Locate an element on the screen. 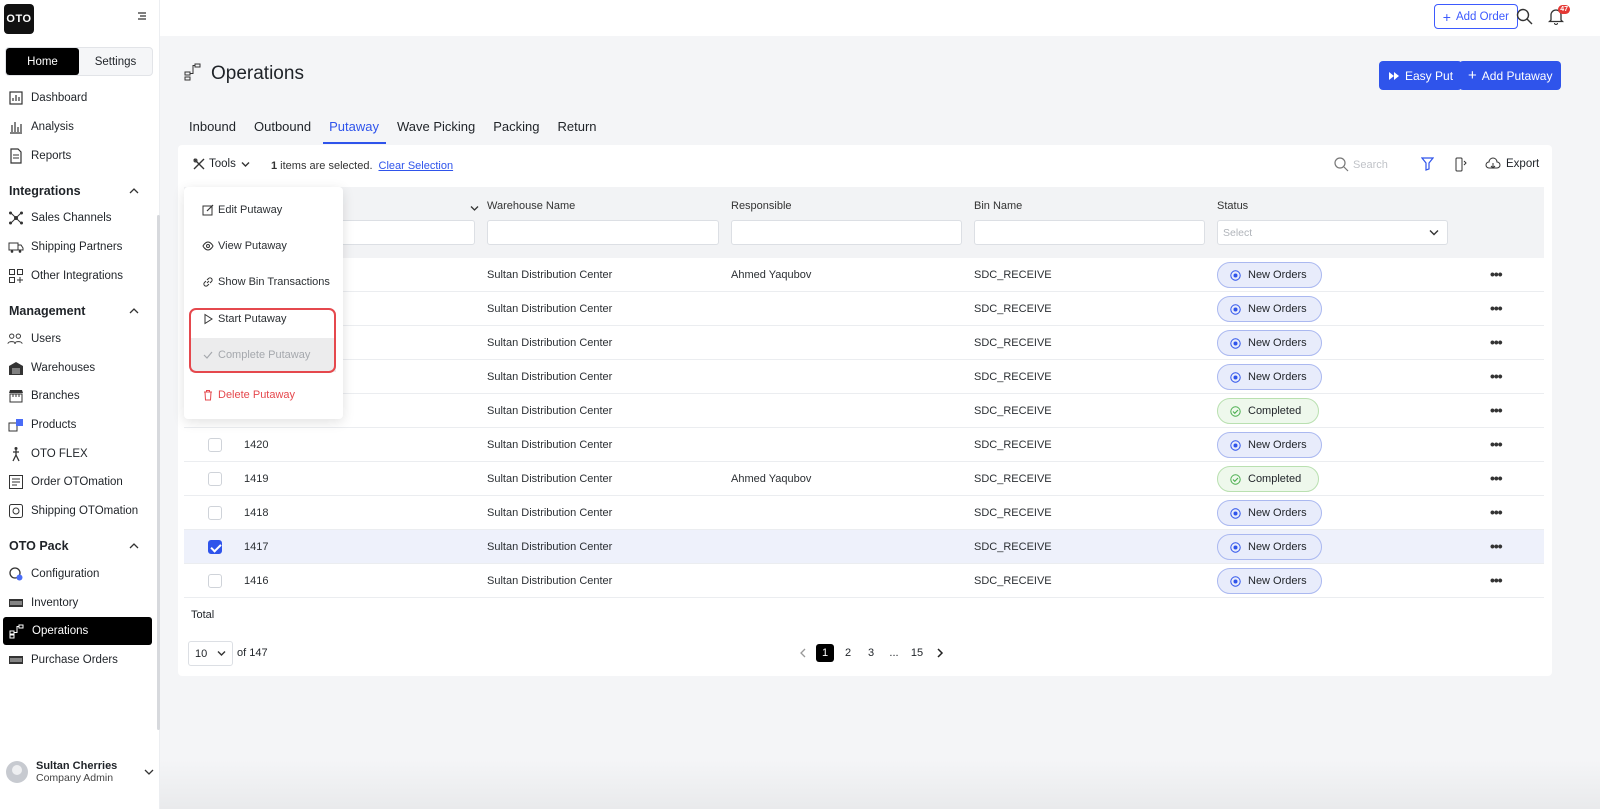  page-15: 15 is located at coordinates (917, 653).